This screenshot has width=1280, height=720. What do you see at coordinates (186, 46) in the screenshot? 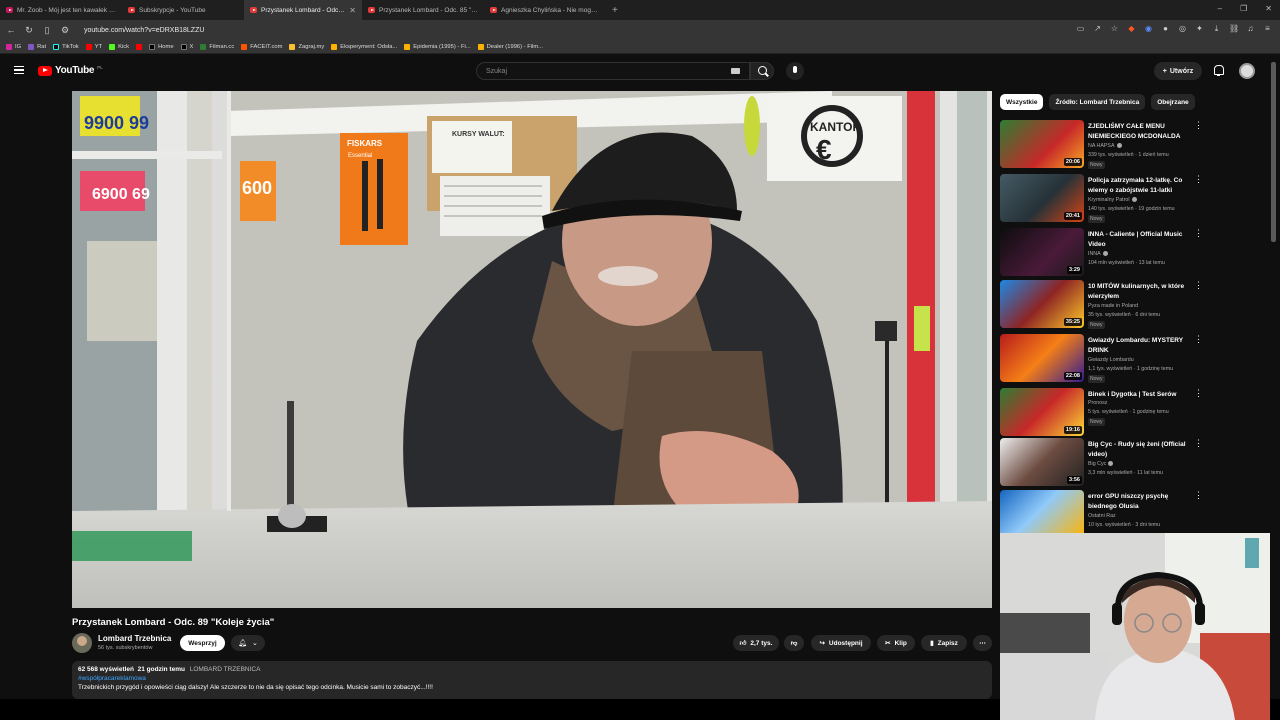
I see `bookmark-item: X` at bounding box center [186, 46].